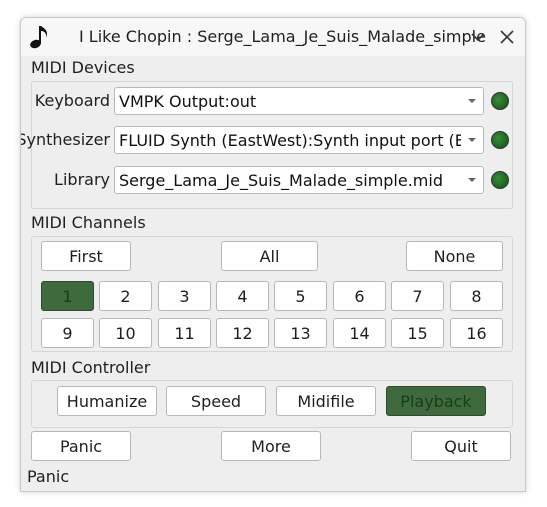 The image size is (547, 507). Describe the element at coordinates (81, 446) in the screenshot. I see `panic-button: Panic` at that location.